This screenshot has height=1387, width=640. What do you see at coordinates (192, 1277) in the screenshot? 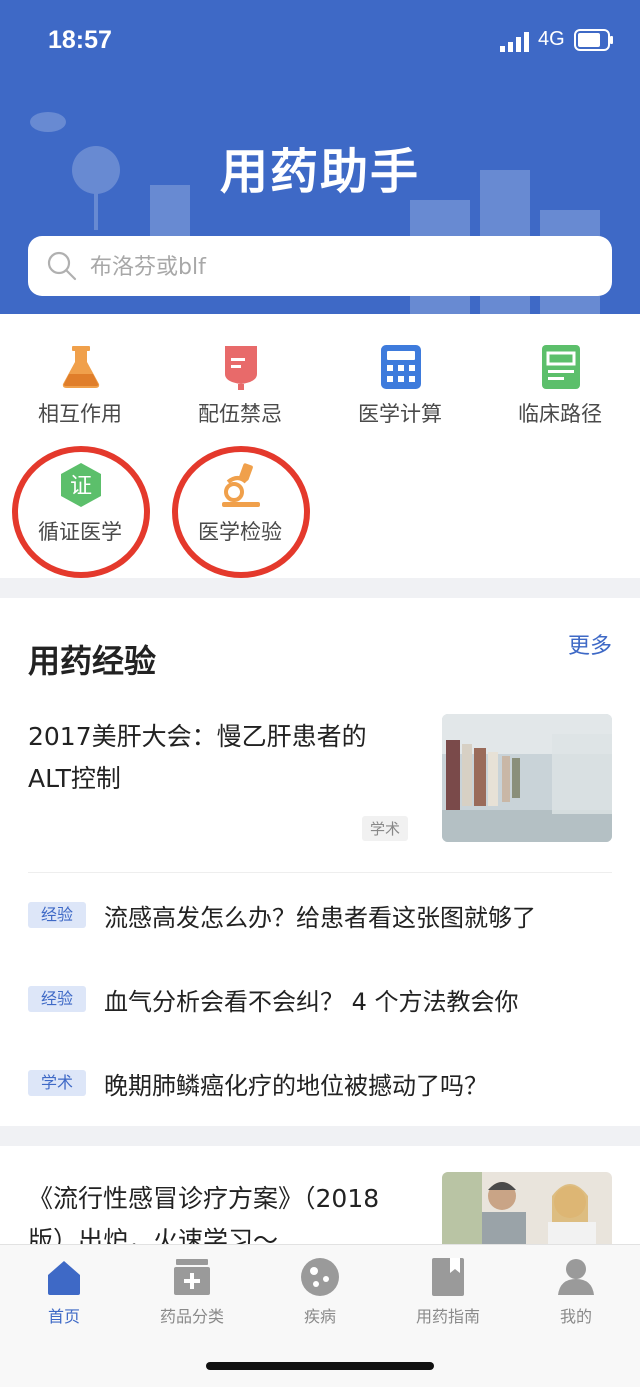
I see `medicine-box-icon` at bounding box center [192, 1277].